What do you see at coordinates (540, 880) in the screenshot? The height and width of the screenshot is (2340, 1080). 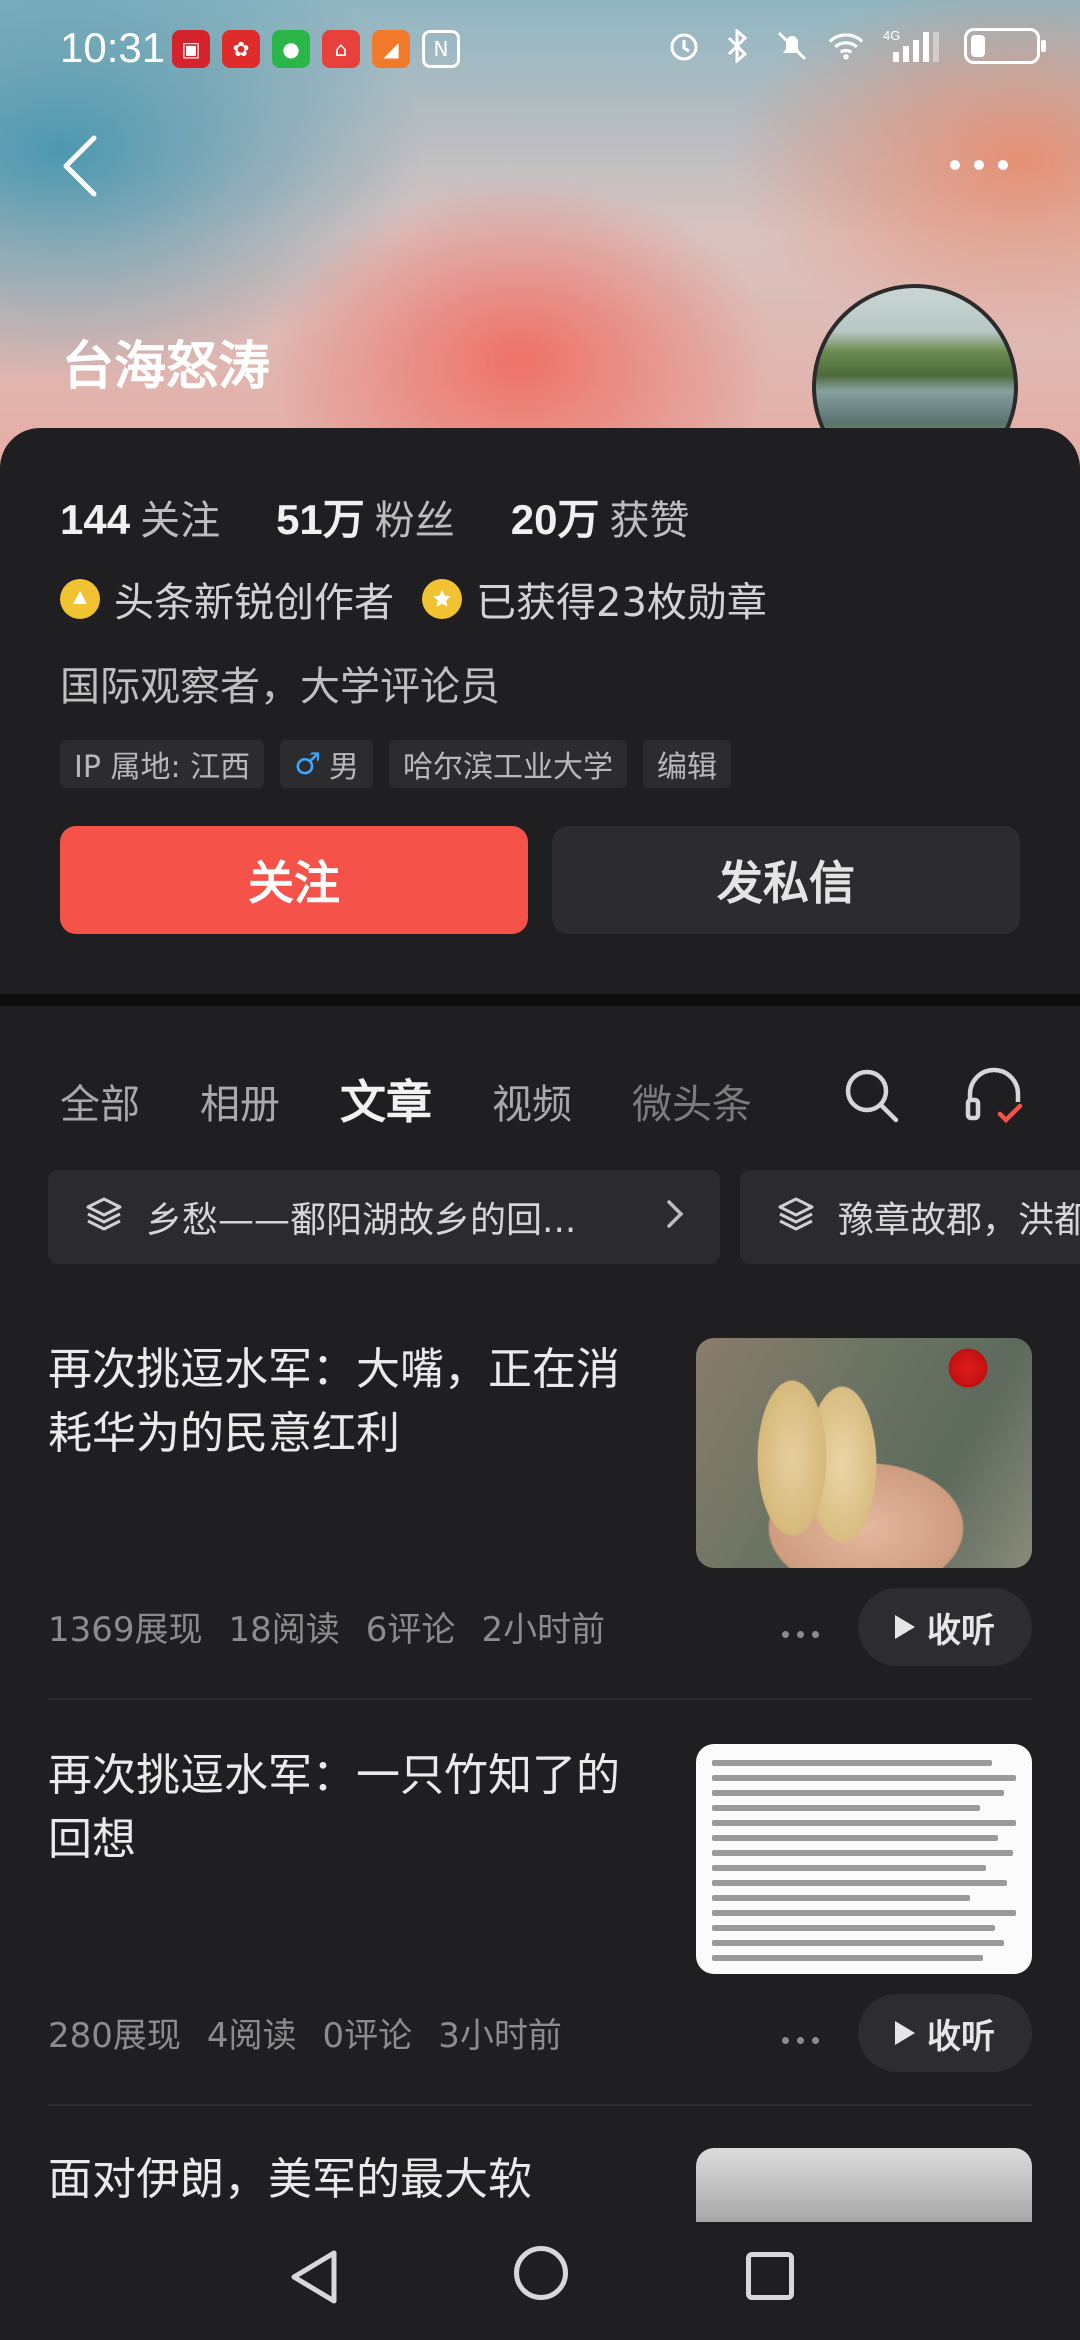 I see `profile-actions: 关注 发私信` at bounding box center [540, 880].